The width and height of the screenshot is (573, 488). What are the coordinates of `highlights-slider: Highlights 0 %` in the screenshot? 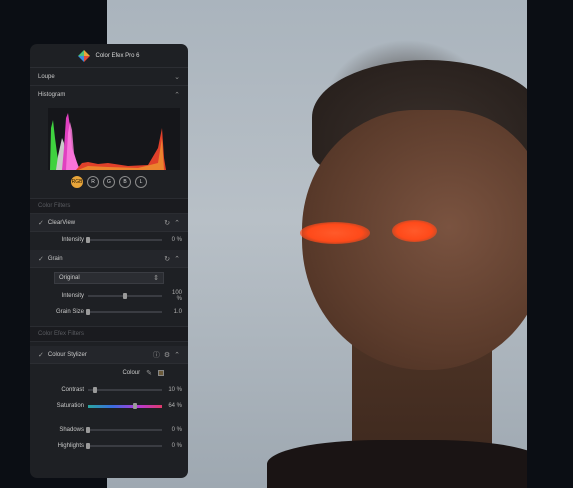 It's located at (109, 446).